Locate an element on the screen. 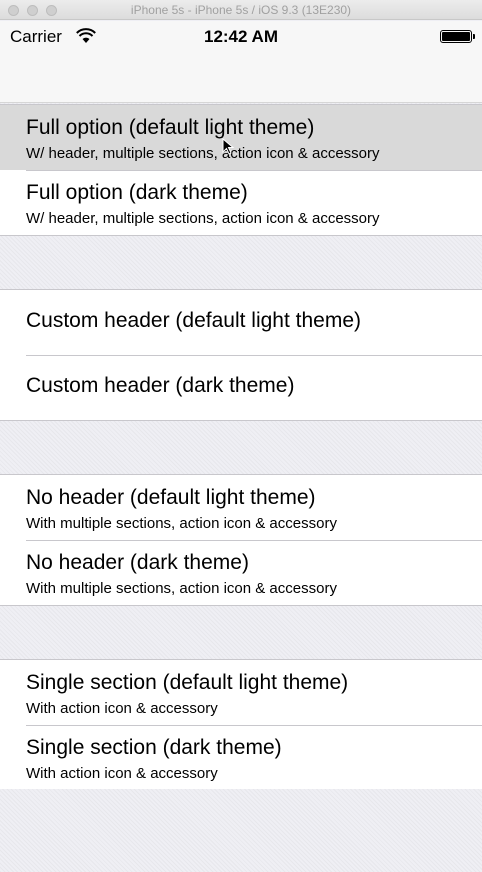 The image size is (482, 872). row-title: Full option (default light theme) is located at coordinates (170, 127).